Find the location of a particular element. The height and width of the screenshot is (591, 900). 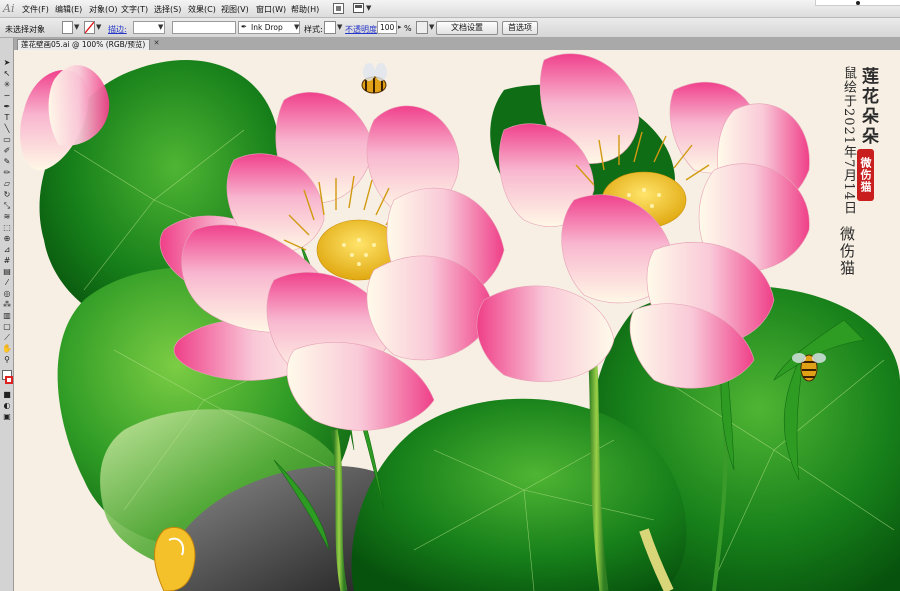

artist-signature: 微伤猫 is located at coordinates (847, 251).